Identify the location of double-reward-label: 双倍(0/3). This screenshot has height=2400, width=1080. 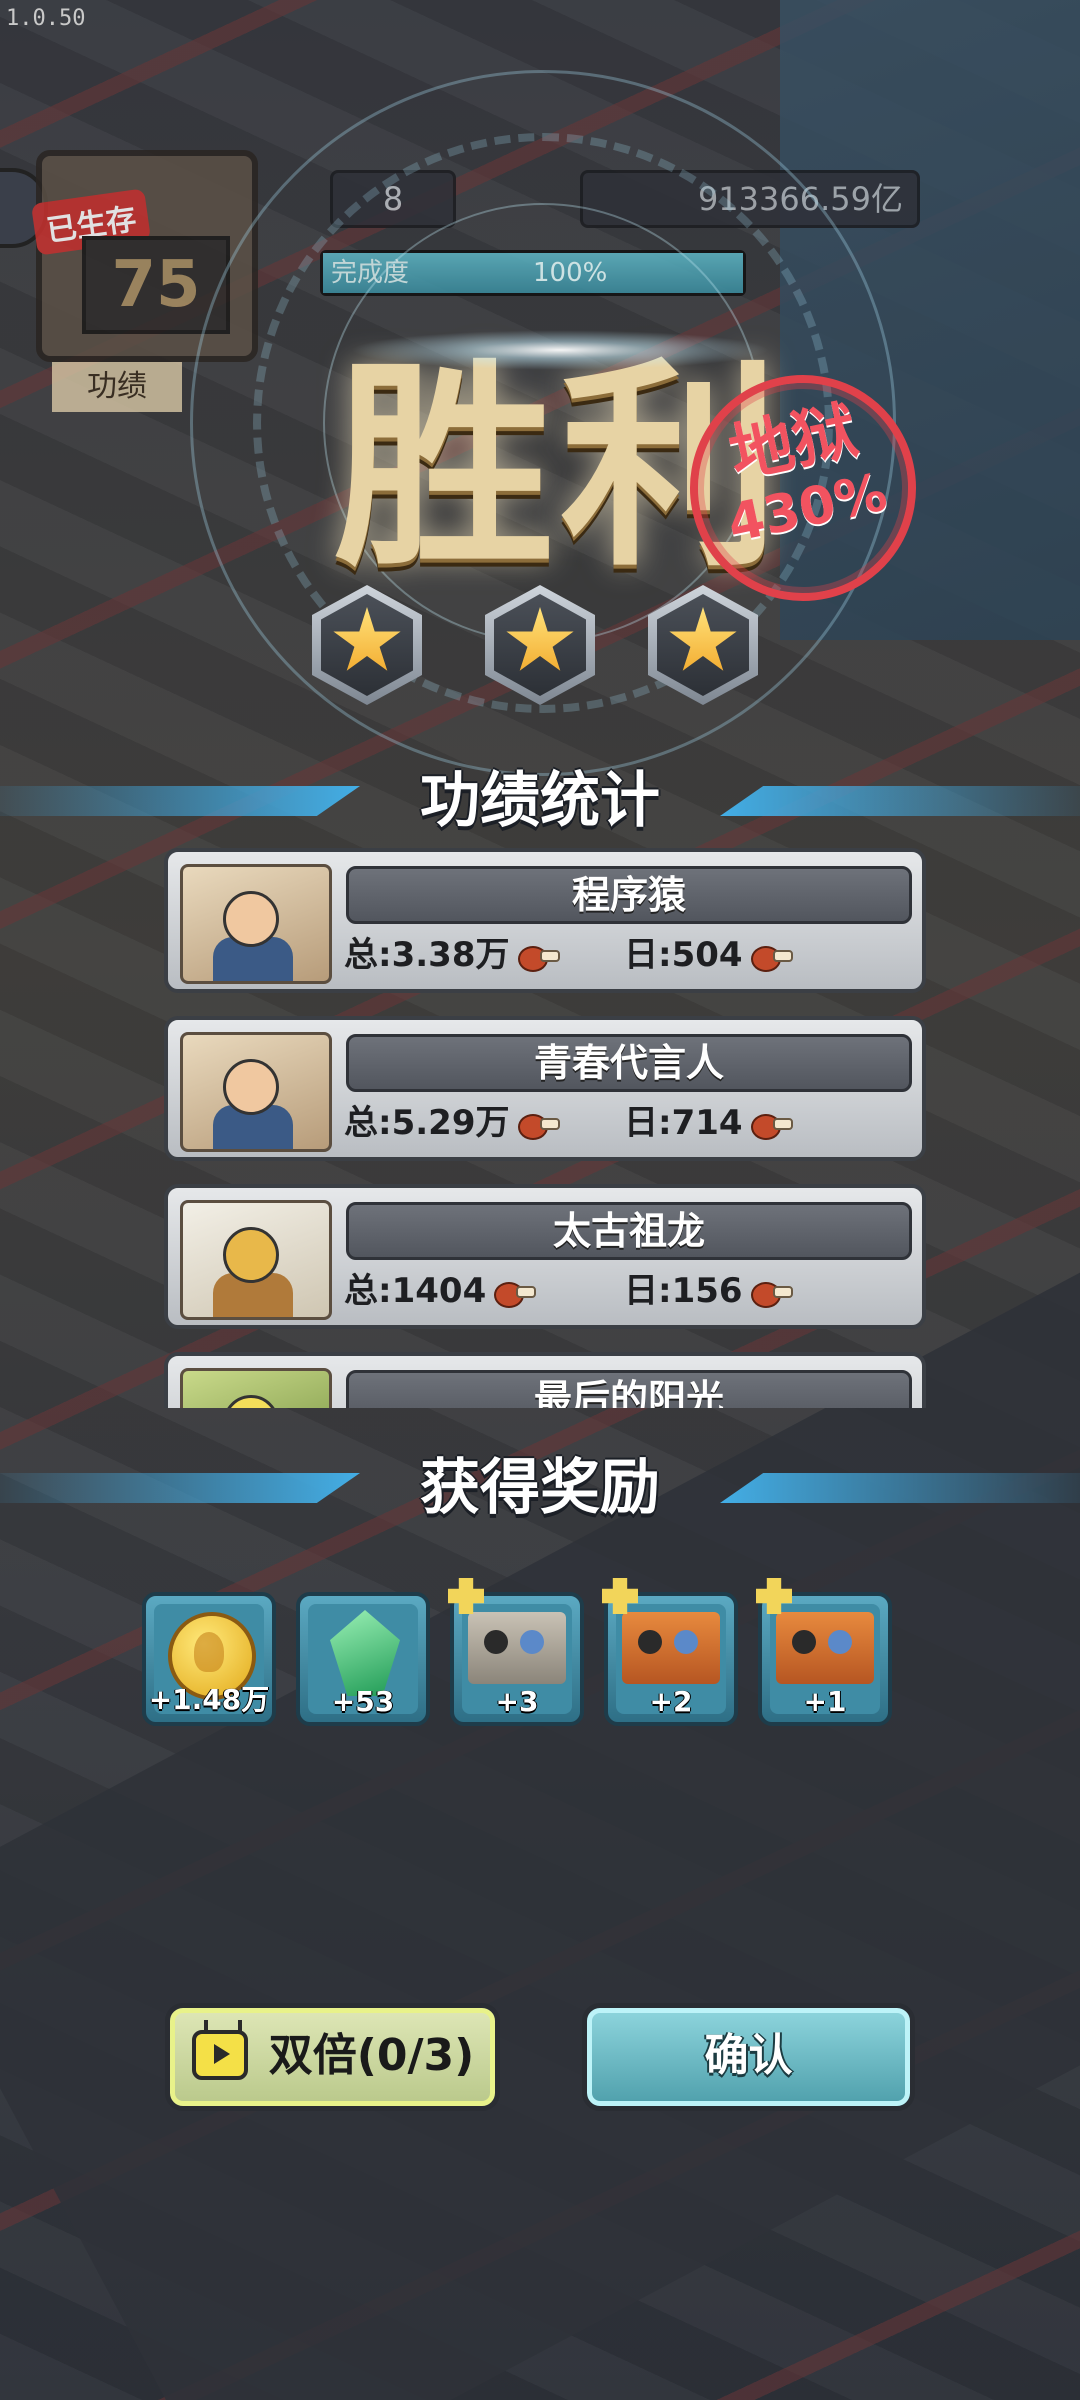
(371, 2055).